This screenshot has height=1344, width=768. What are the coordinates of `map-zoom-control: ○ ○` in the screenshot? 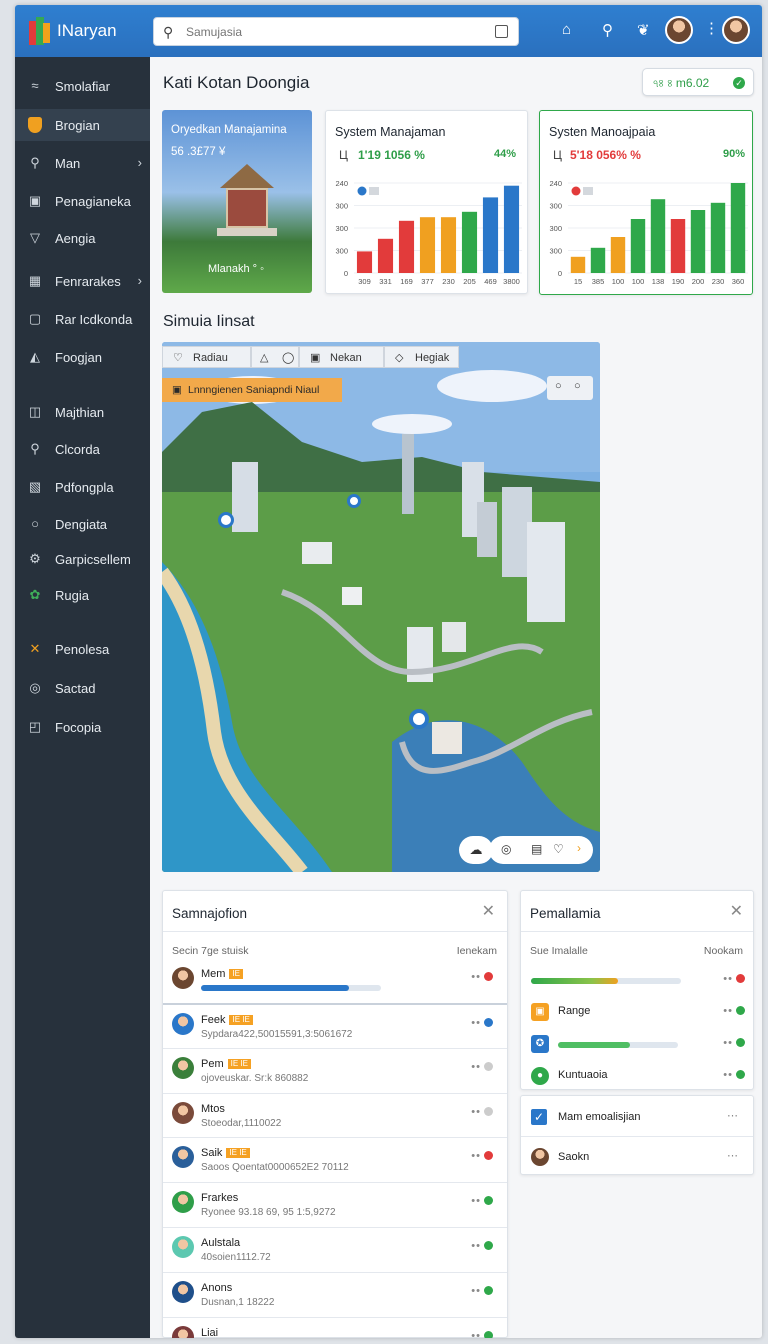 It's located at (570, 388).